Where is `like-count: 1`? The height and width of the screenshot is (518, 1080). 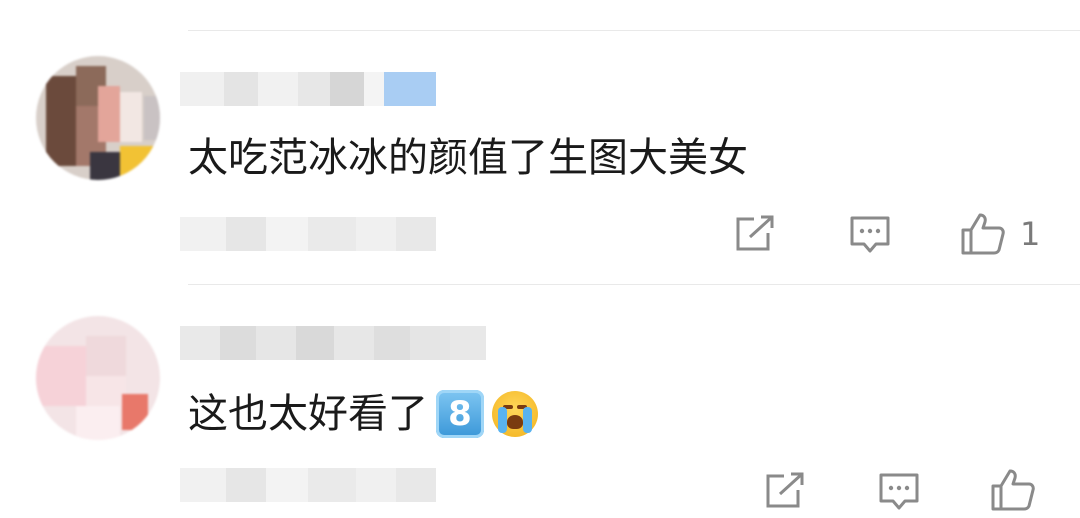 like-count: 1 is located at coordinates (1030, 234).